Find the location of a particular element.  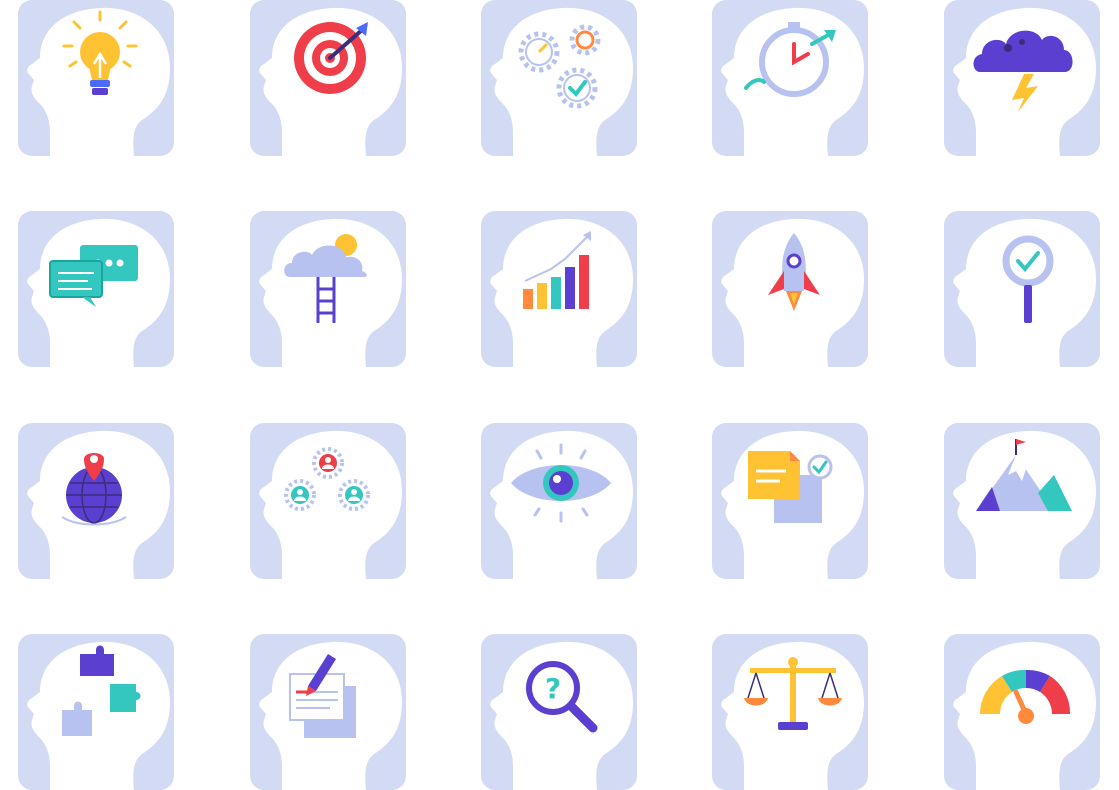

chat-bubbles-icon is located at coordinates (96, 289).